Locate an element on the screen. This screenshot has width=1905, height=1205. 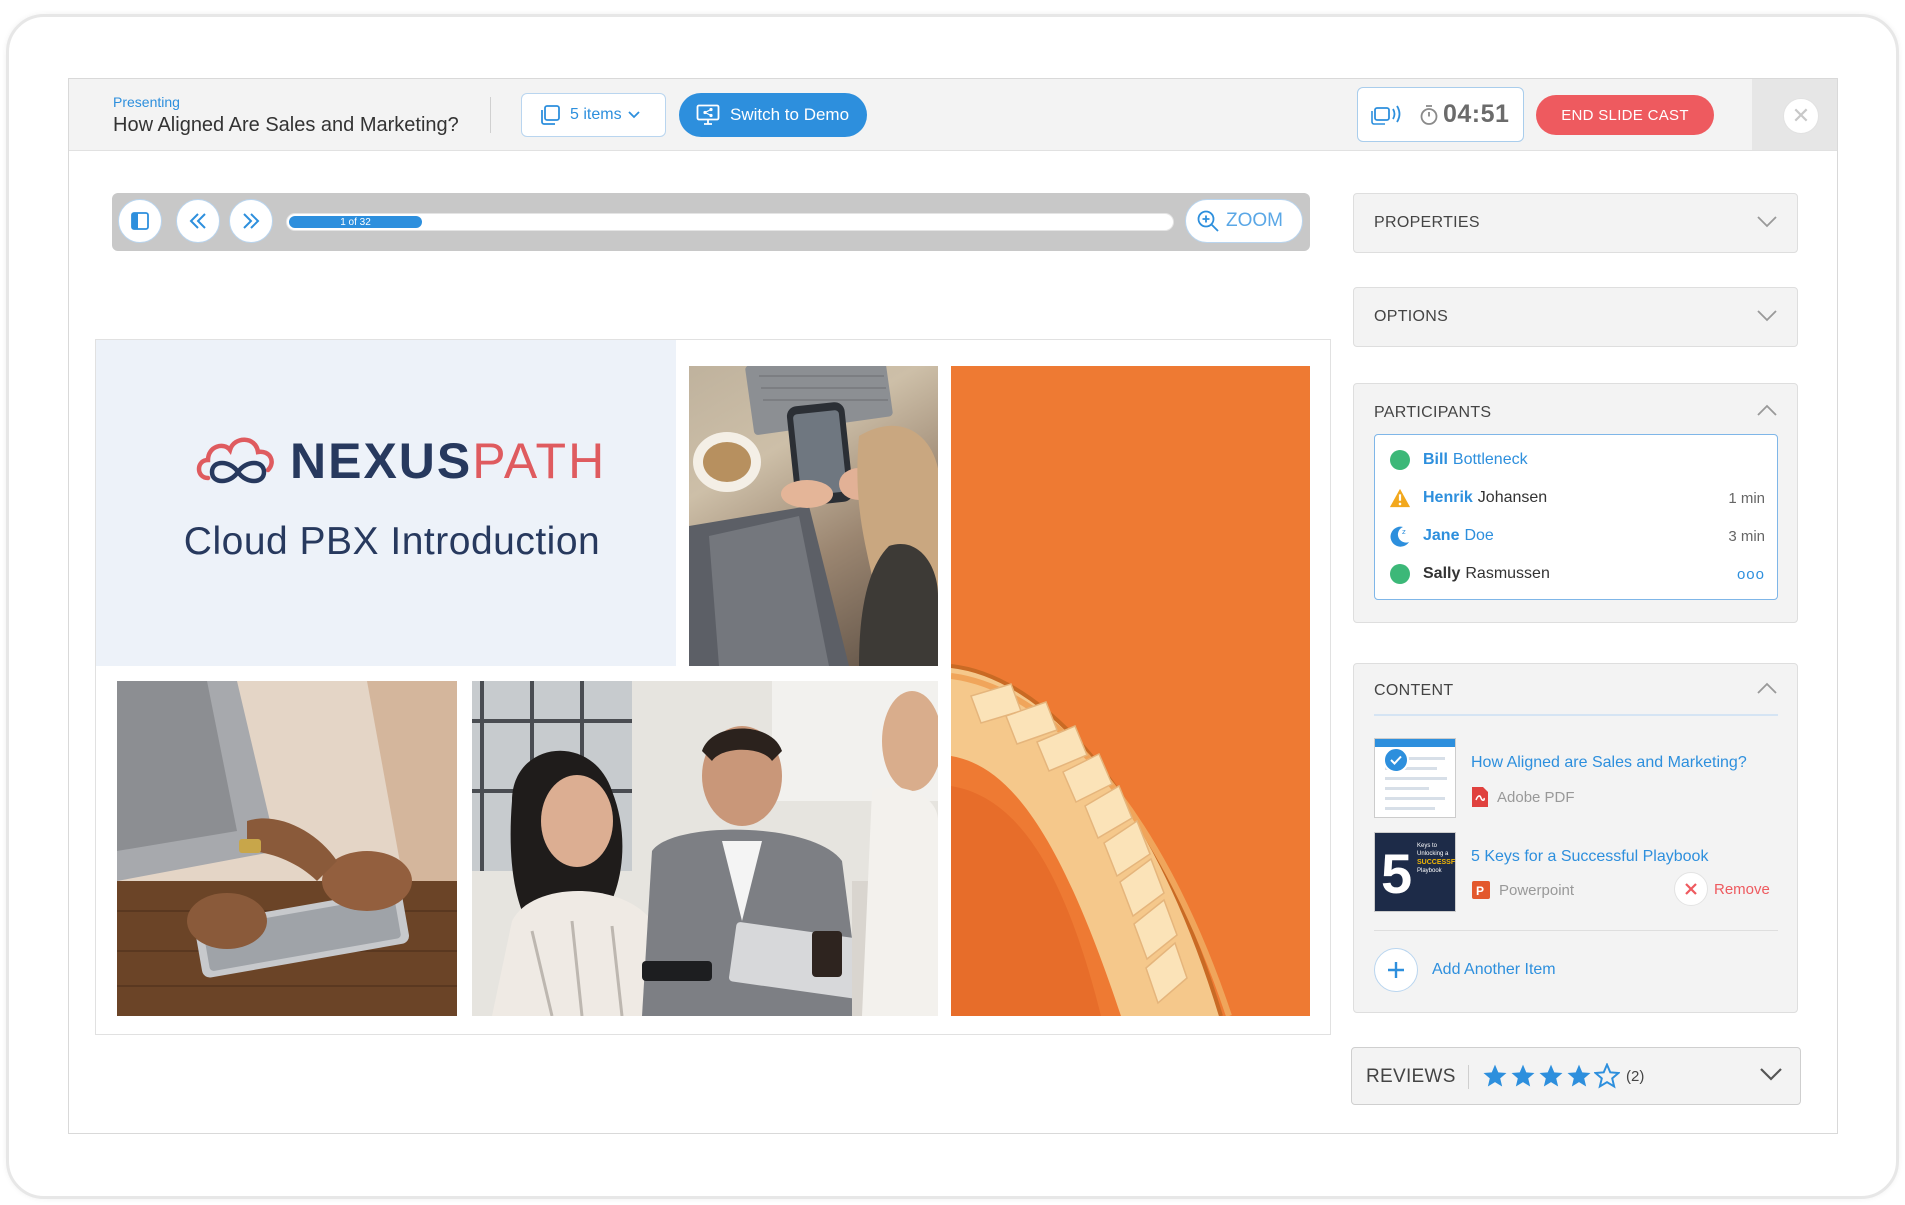
add-circle is located at coordinates (1396, 970).